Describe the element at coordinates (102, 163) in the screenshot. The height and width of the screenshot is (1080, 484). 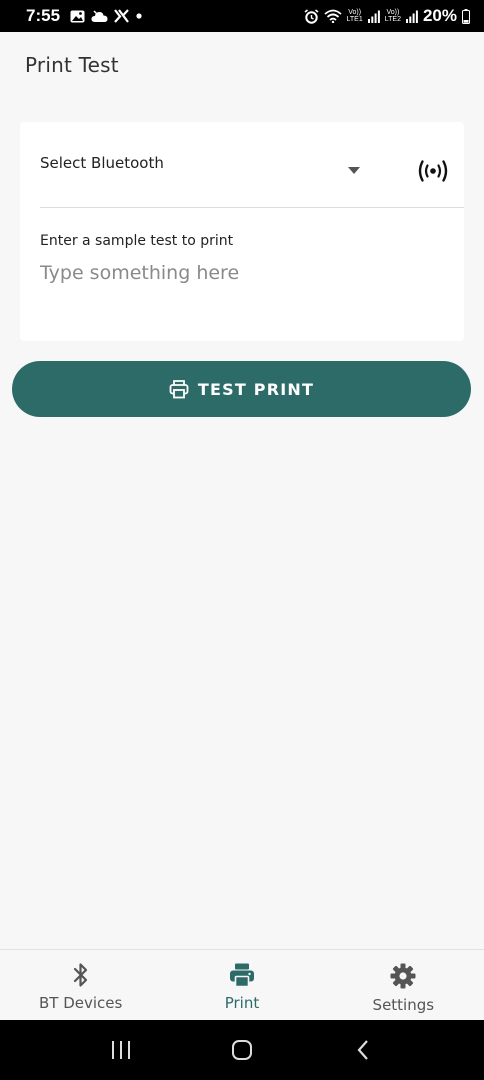
I see `bluetooth-select-label: Select Bluetooth` at that location.